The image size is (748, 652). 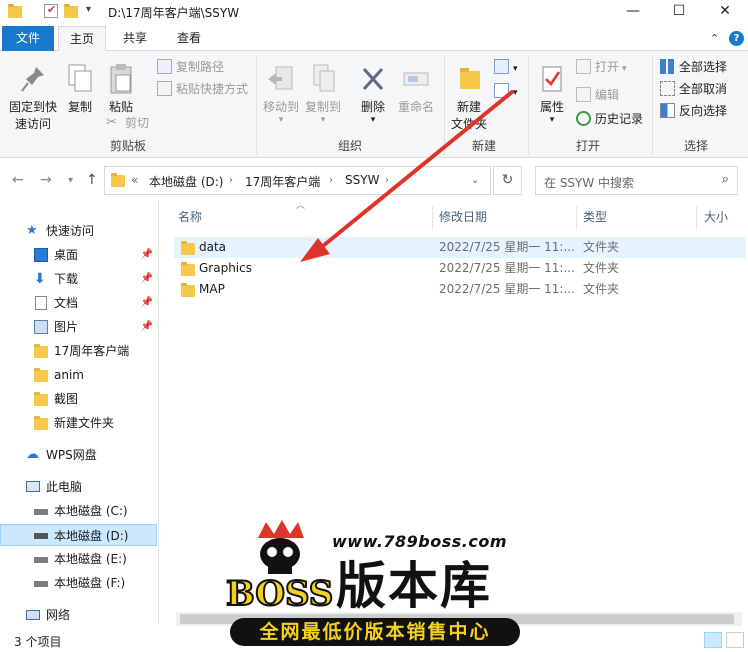 What do you see at coordinates (414, 586) in the screenshot?
I see `watermark-title: 版本库` at bounding box center [414, 586].